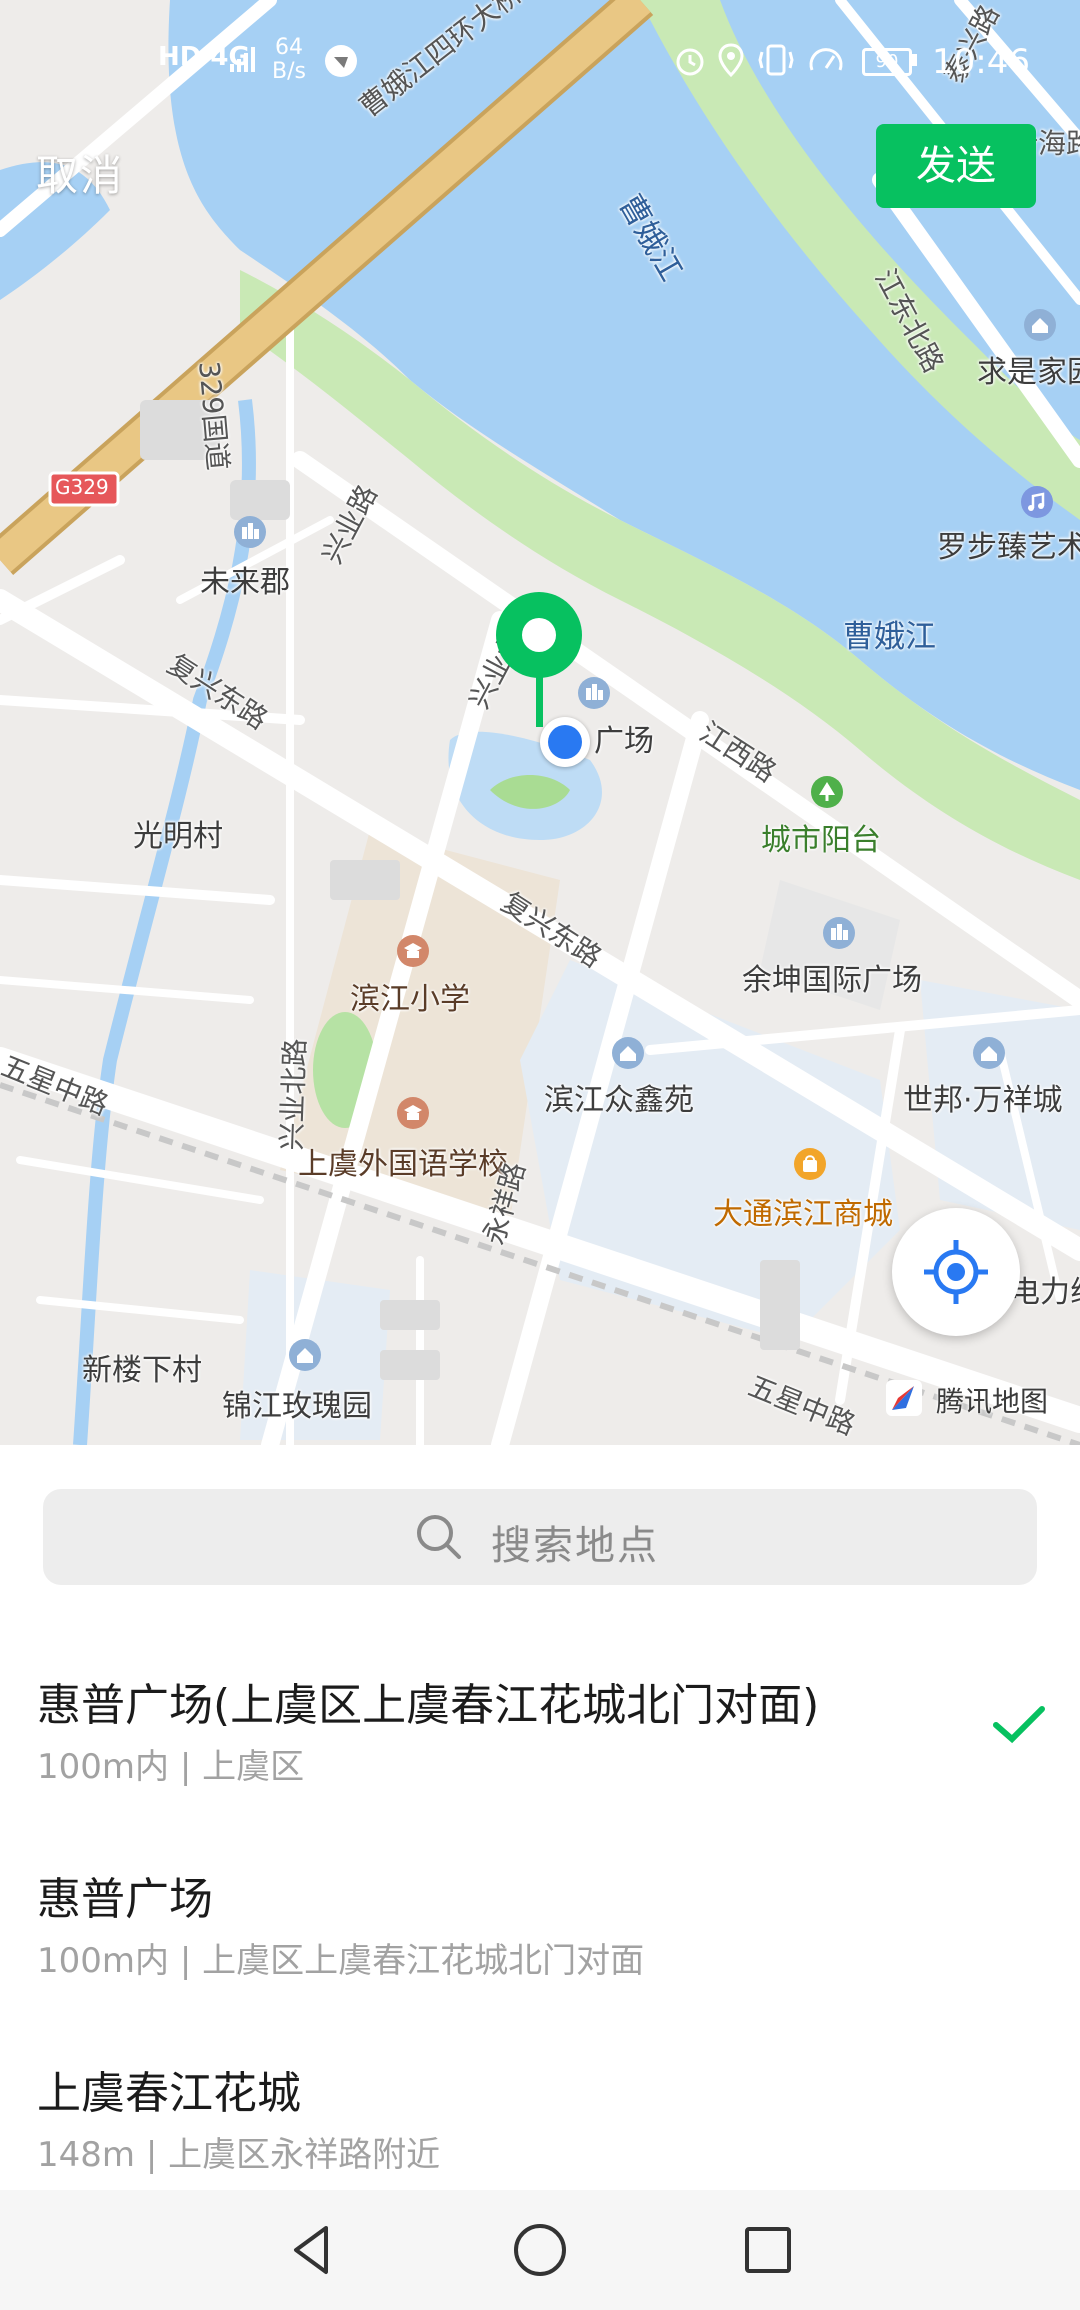  Describe the element at coordinates (428, 1705) in the screenshot. I see `result-title: 惠普广场(上虞区上虞春江花城北门对面)` at that location.